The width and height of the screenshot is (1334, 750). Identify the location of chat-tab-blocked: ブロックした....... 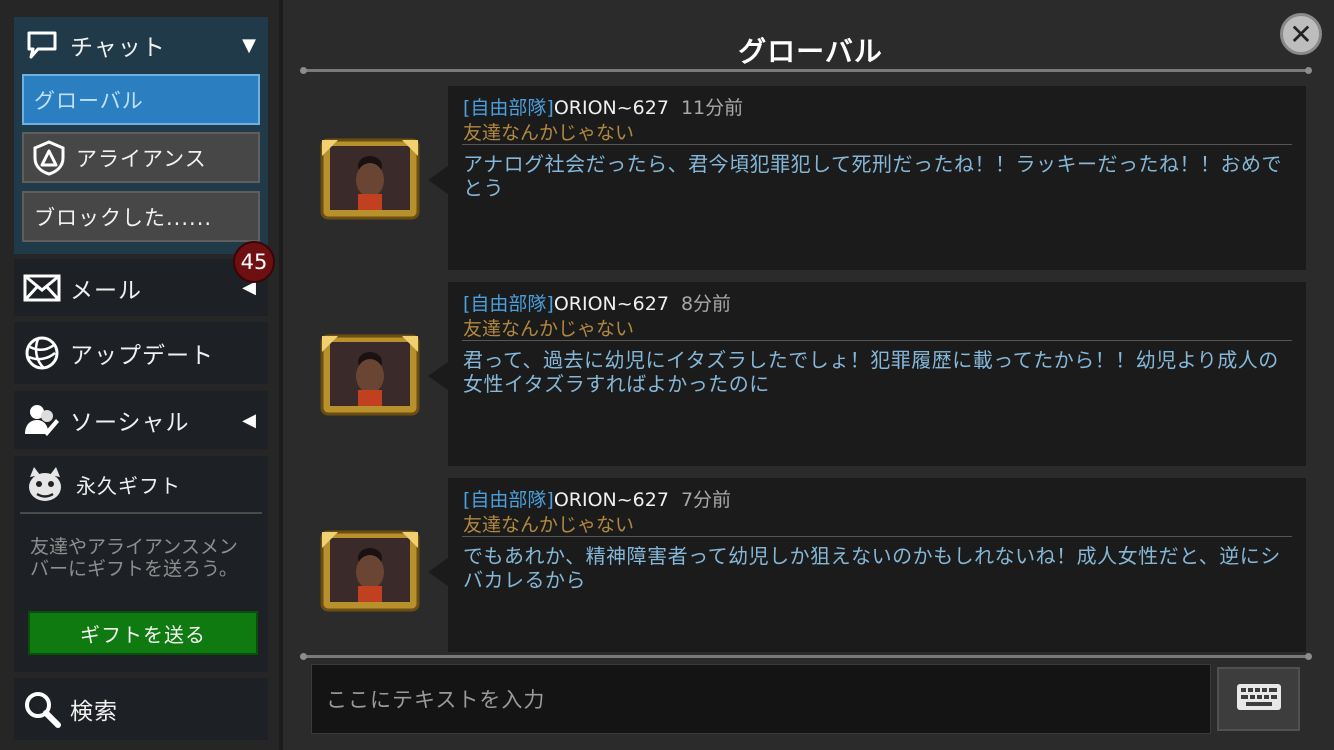
(141, 216).